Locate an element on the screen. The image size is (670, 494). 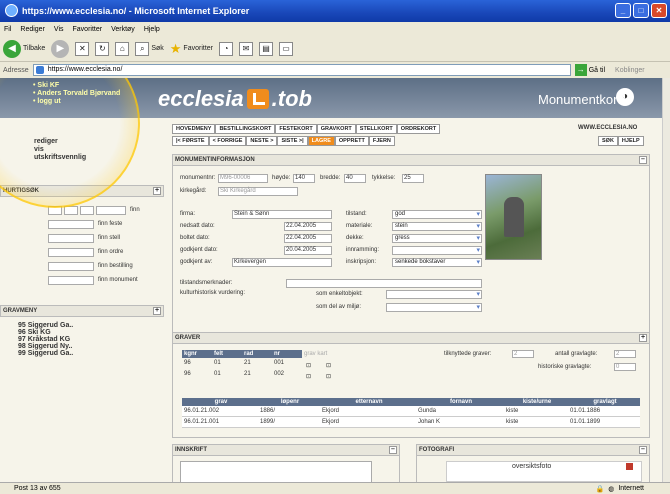
finn-feste-link: finn feste is located at coordinates (110, 224).